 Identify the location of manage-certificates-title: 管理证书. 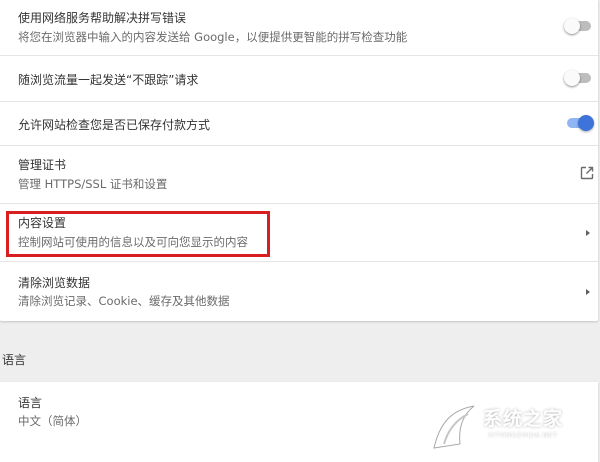
(42, 165).